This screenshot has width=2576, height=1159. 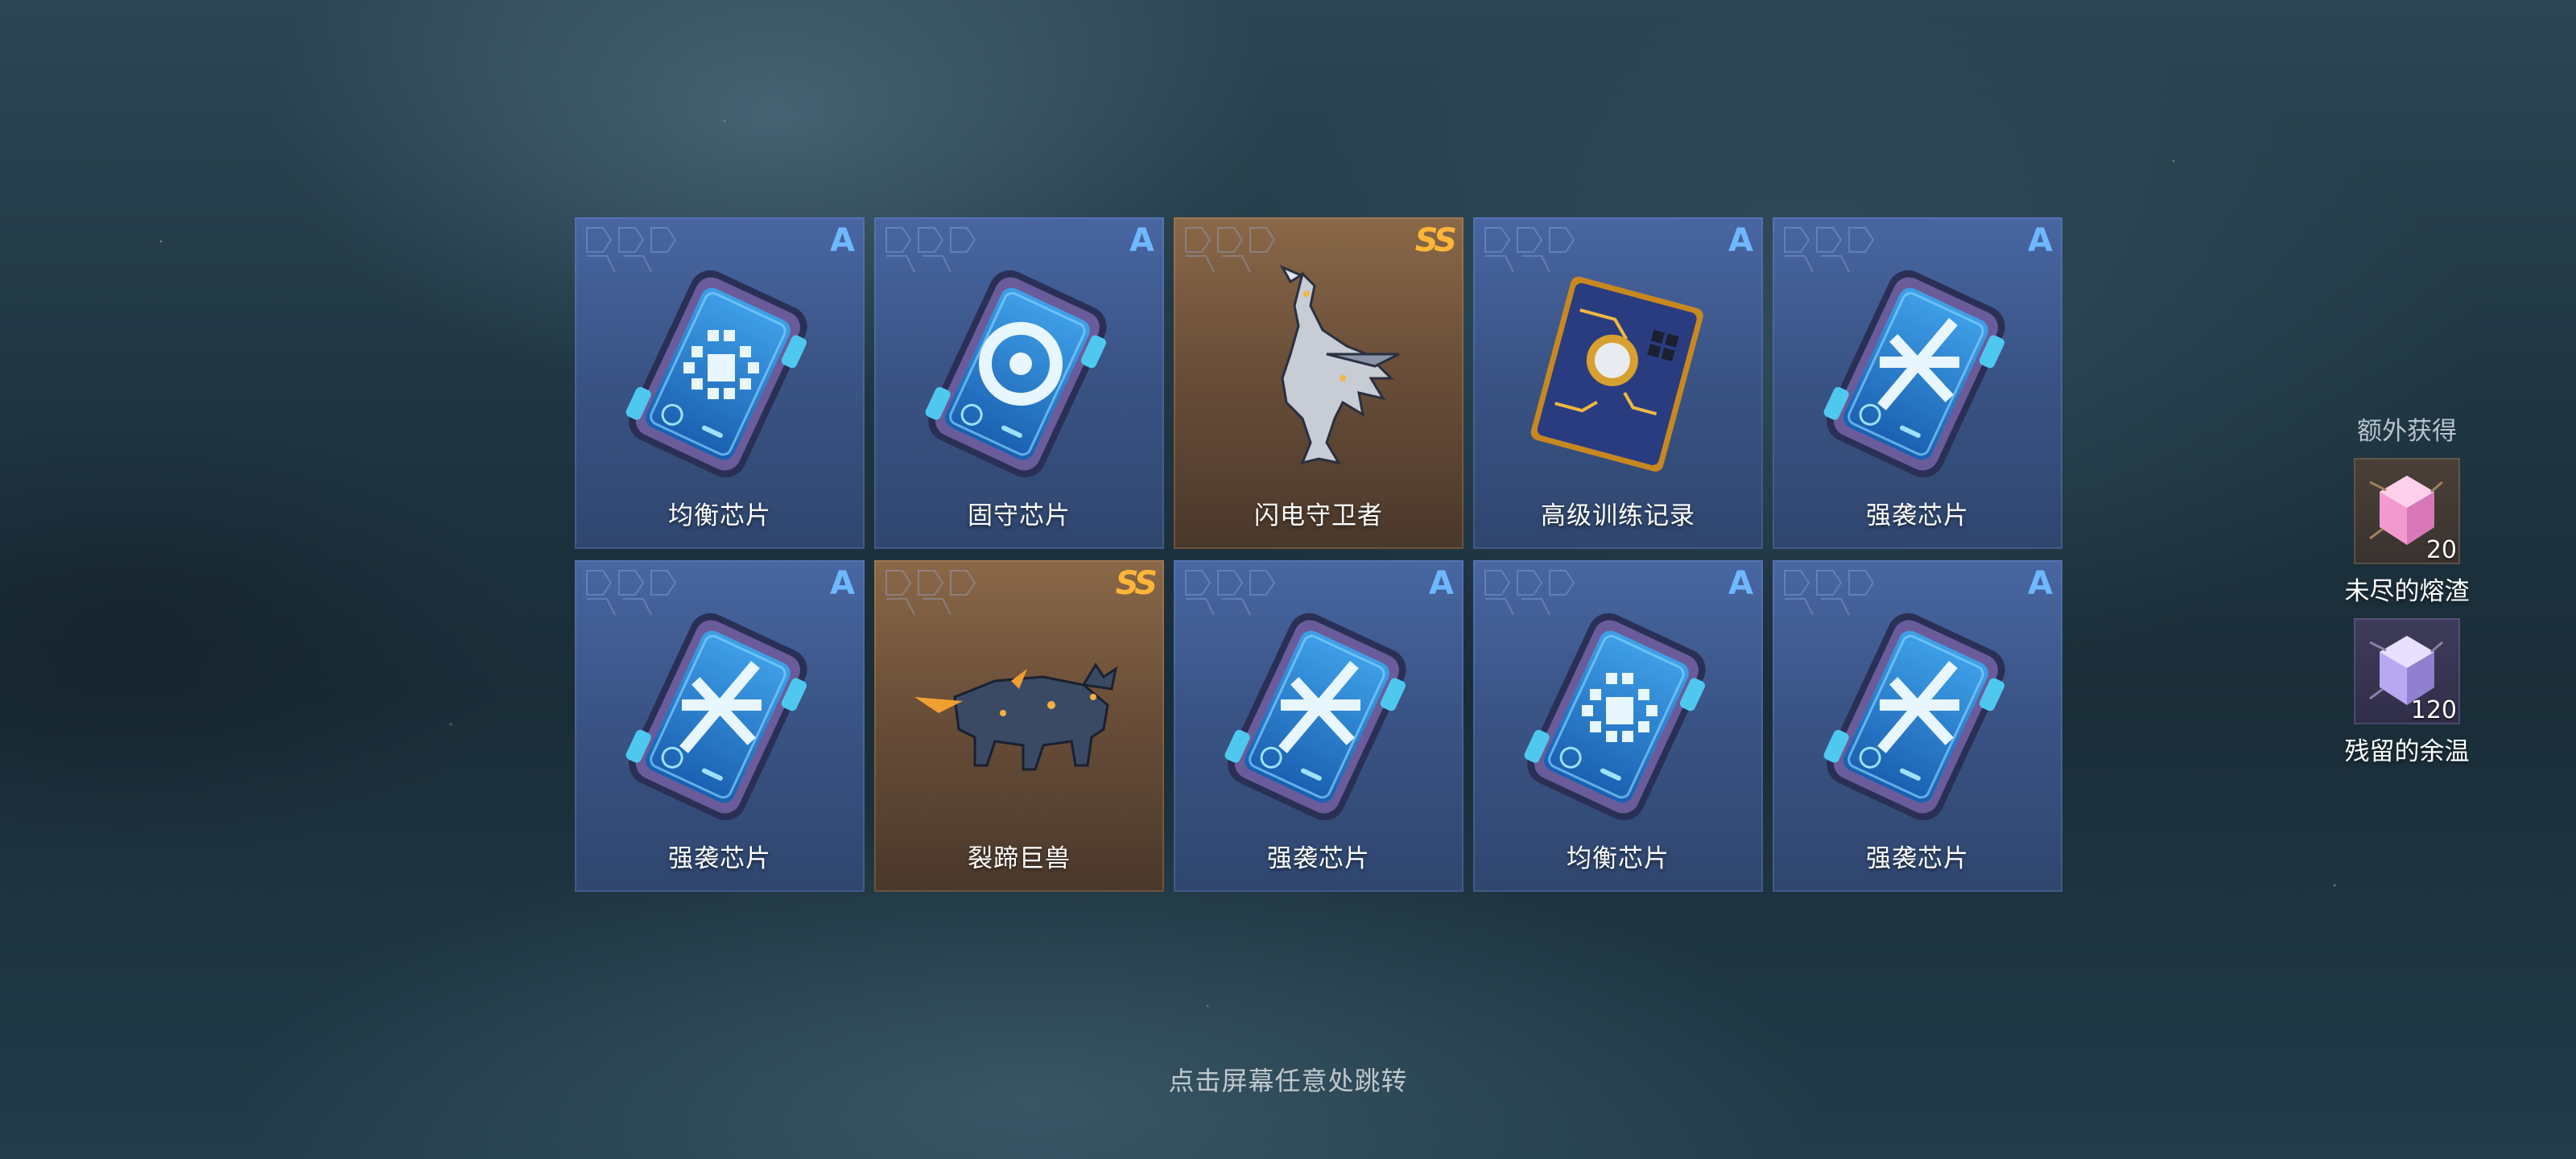 What do you see at coordinates (1618, 515) in the screenshot?
I see `reward-name: 高级训练记录` at bounding box center [1618, 515].